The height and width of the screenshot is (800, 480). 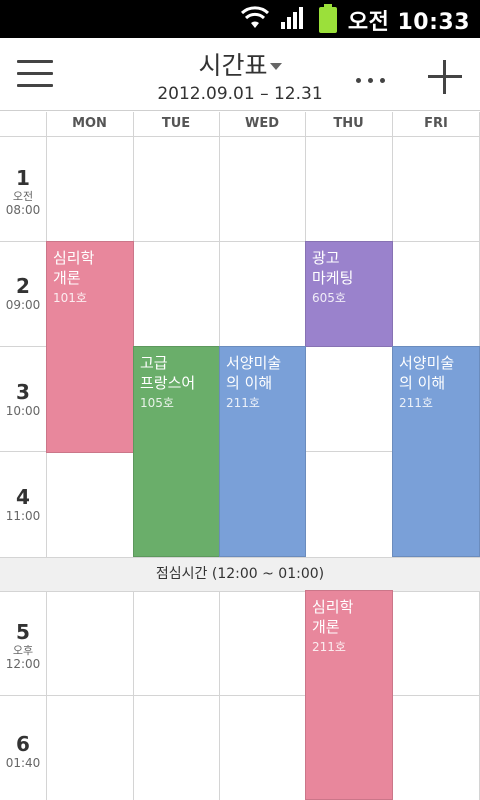 What do you see at coordinates (328, 18) in the screenshot?
I see `battery-icon` at bounding box center [328, 18].